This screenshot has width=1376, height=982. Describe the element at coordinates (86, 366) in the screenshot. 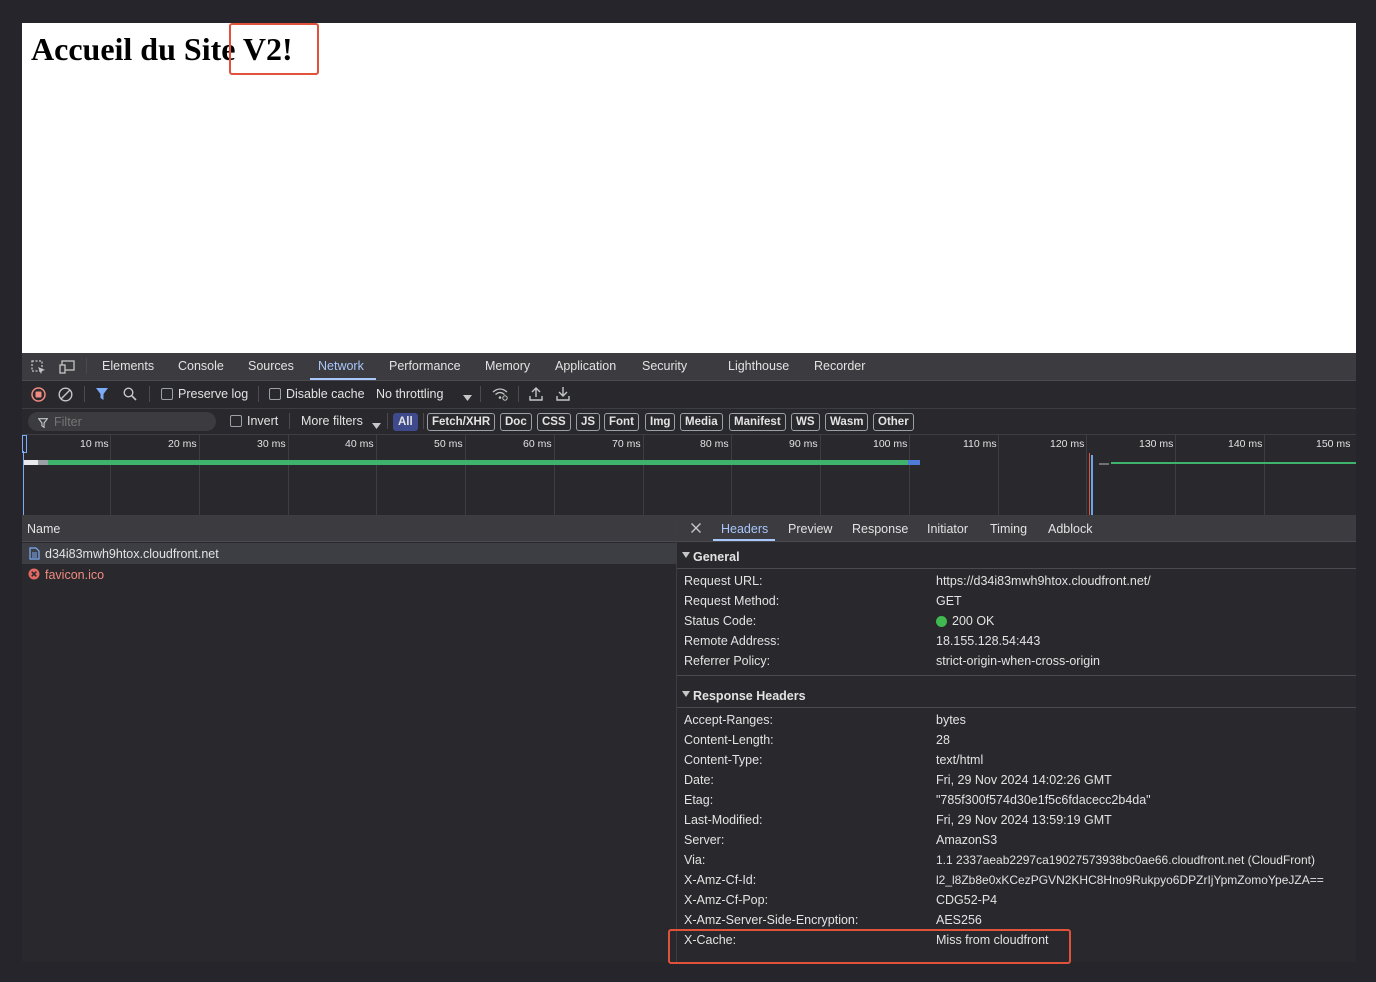

I see `tabbar-separator` at that location.